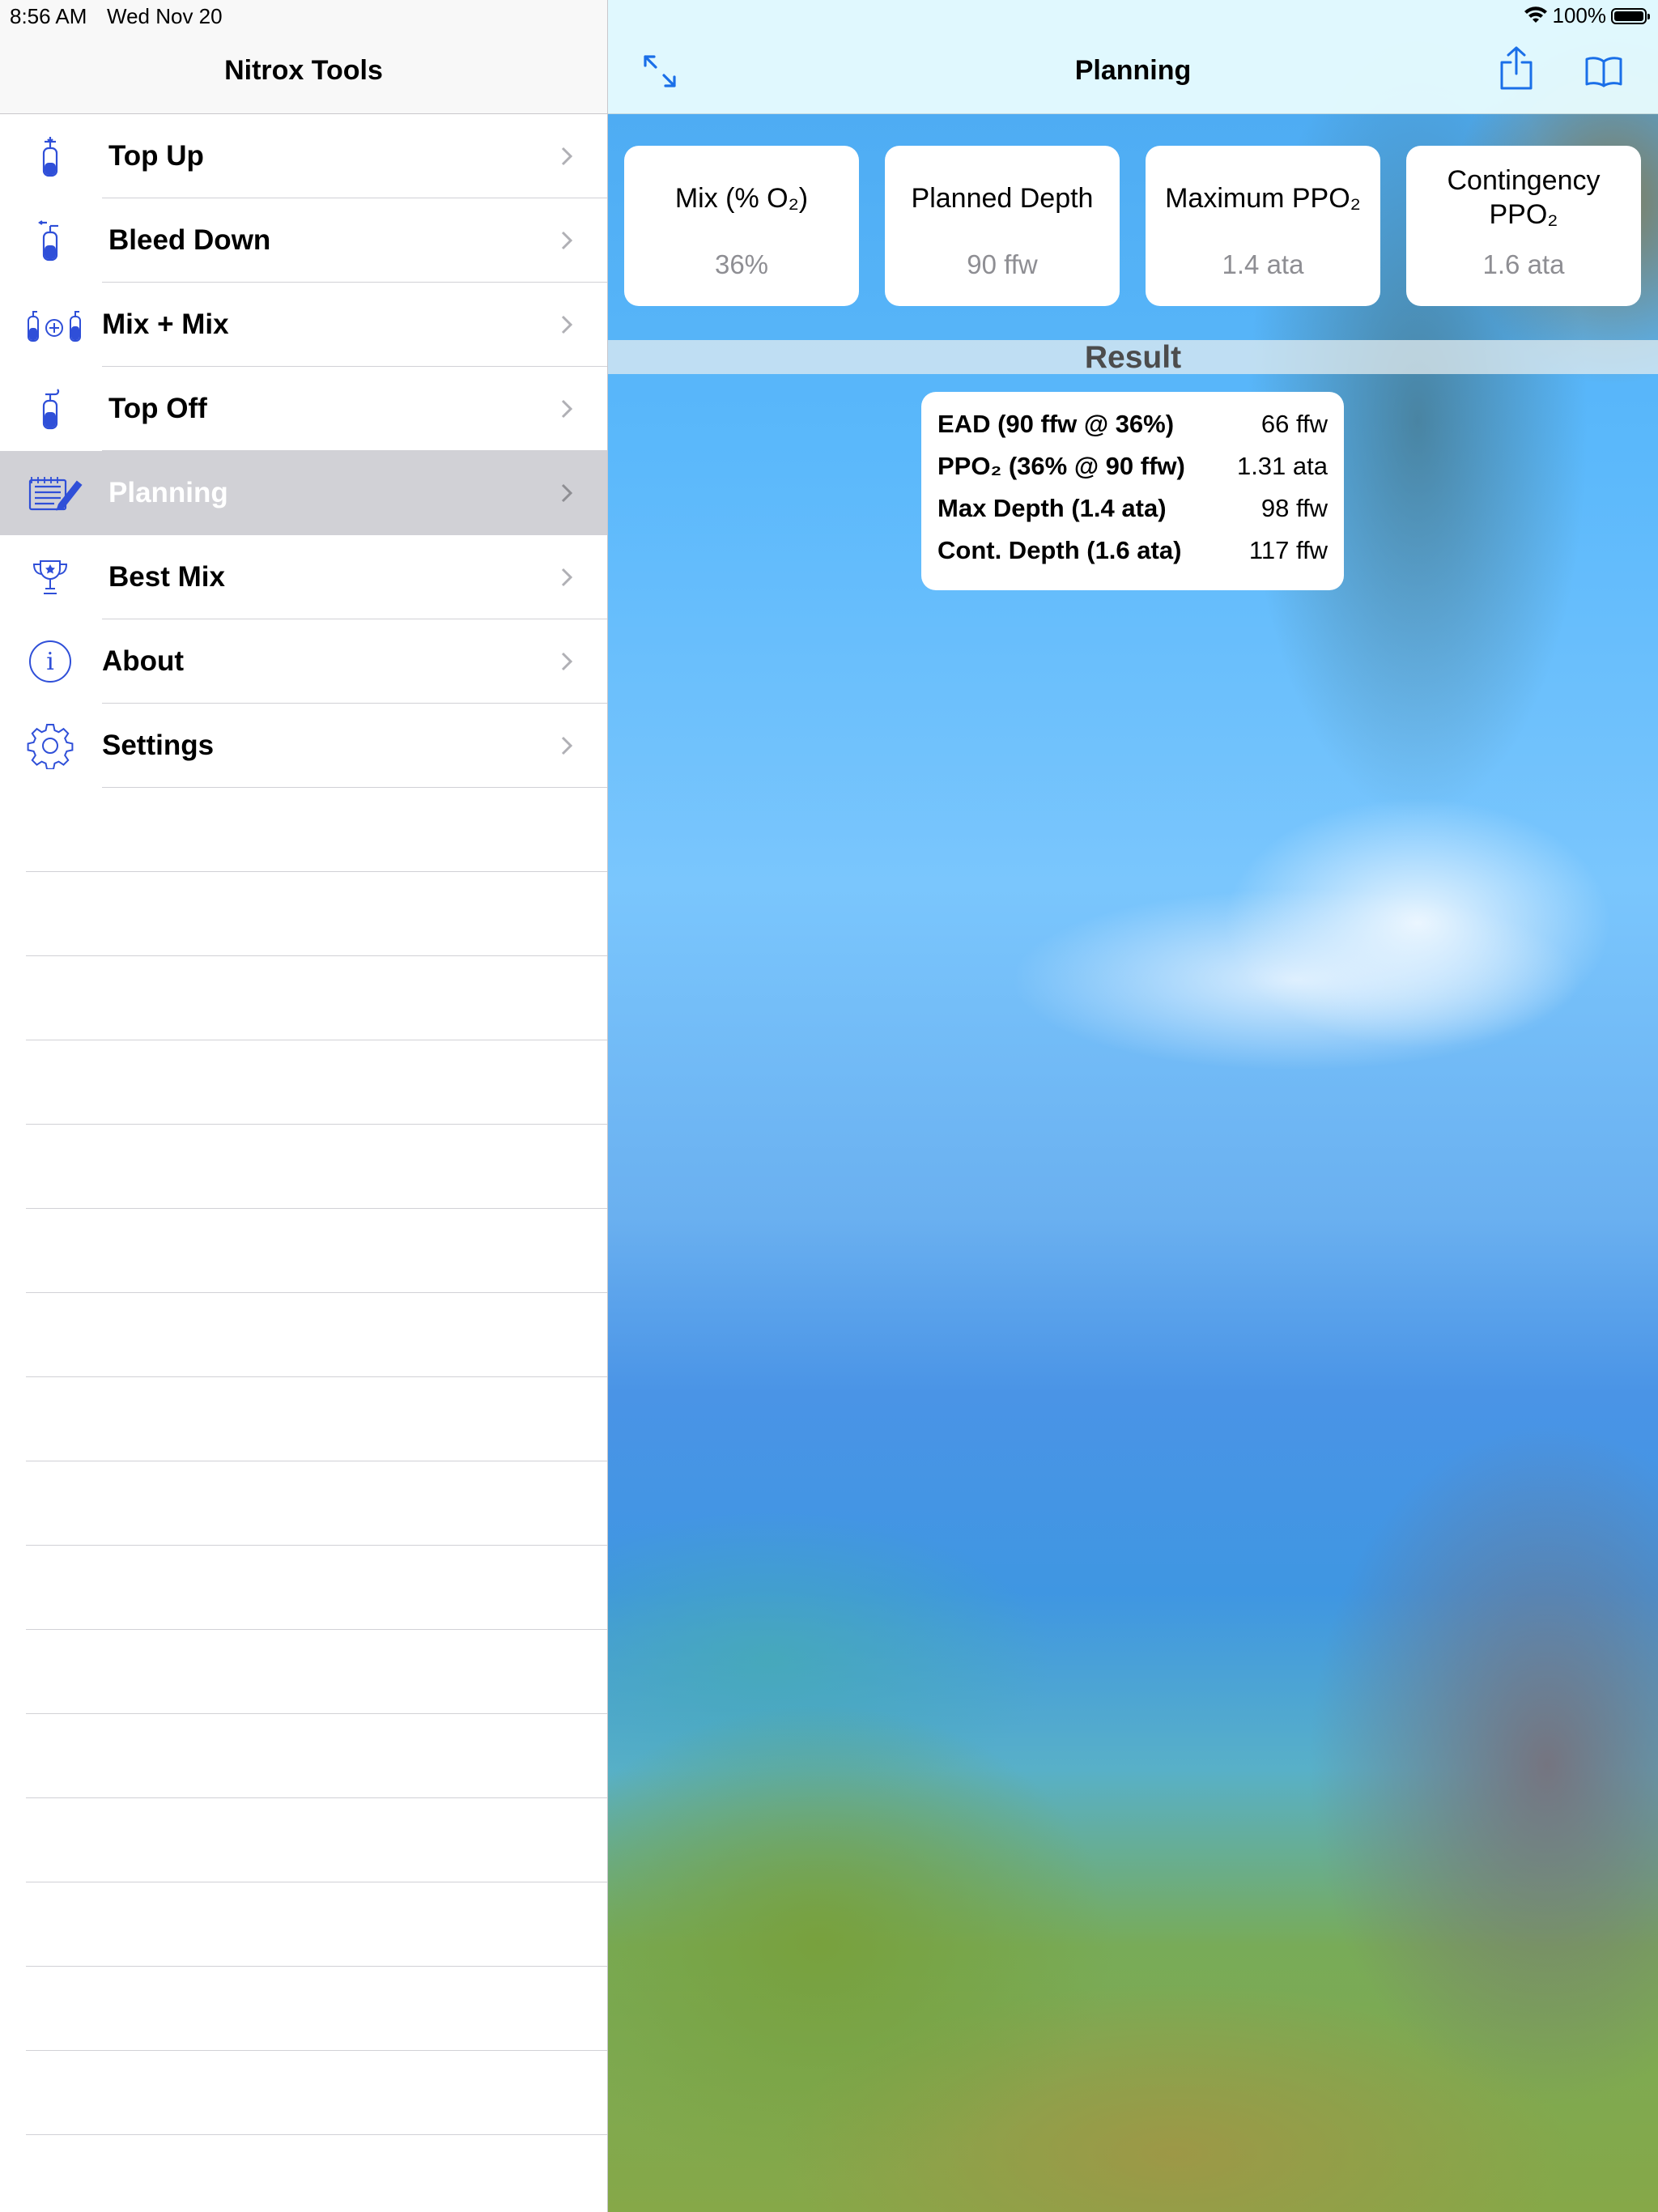 The height and width of the screenshot is (2212, 1658). I want to click on sidebar-item-about: i About, so click(303, 661).